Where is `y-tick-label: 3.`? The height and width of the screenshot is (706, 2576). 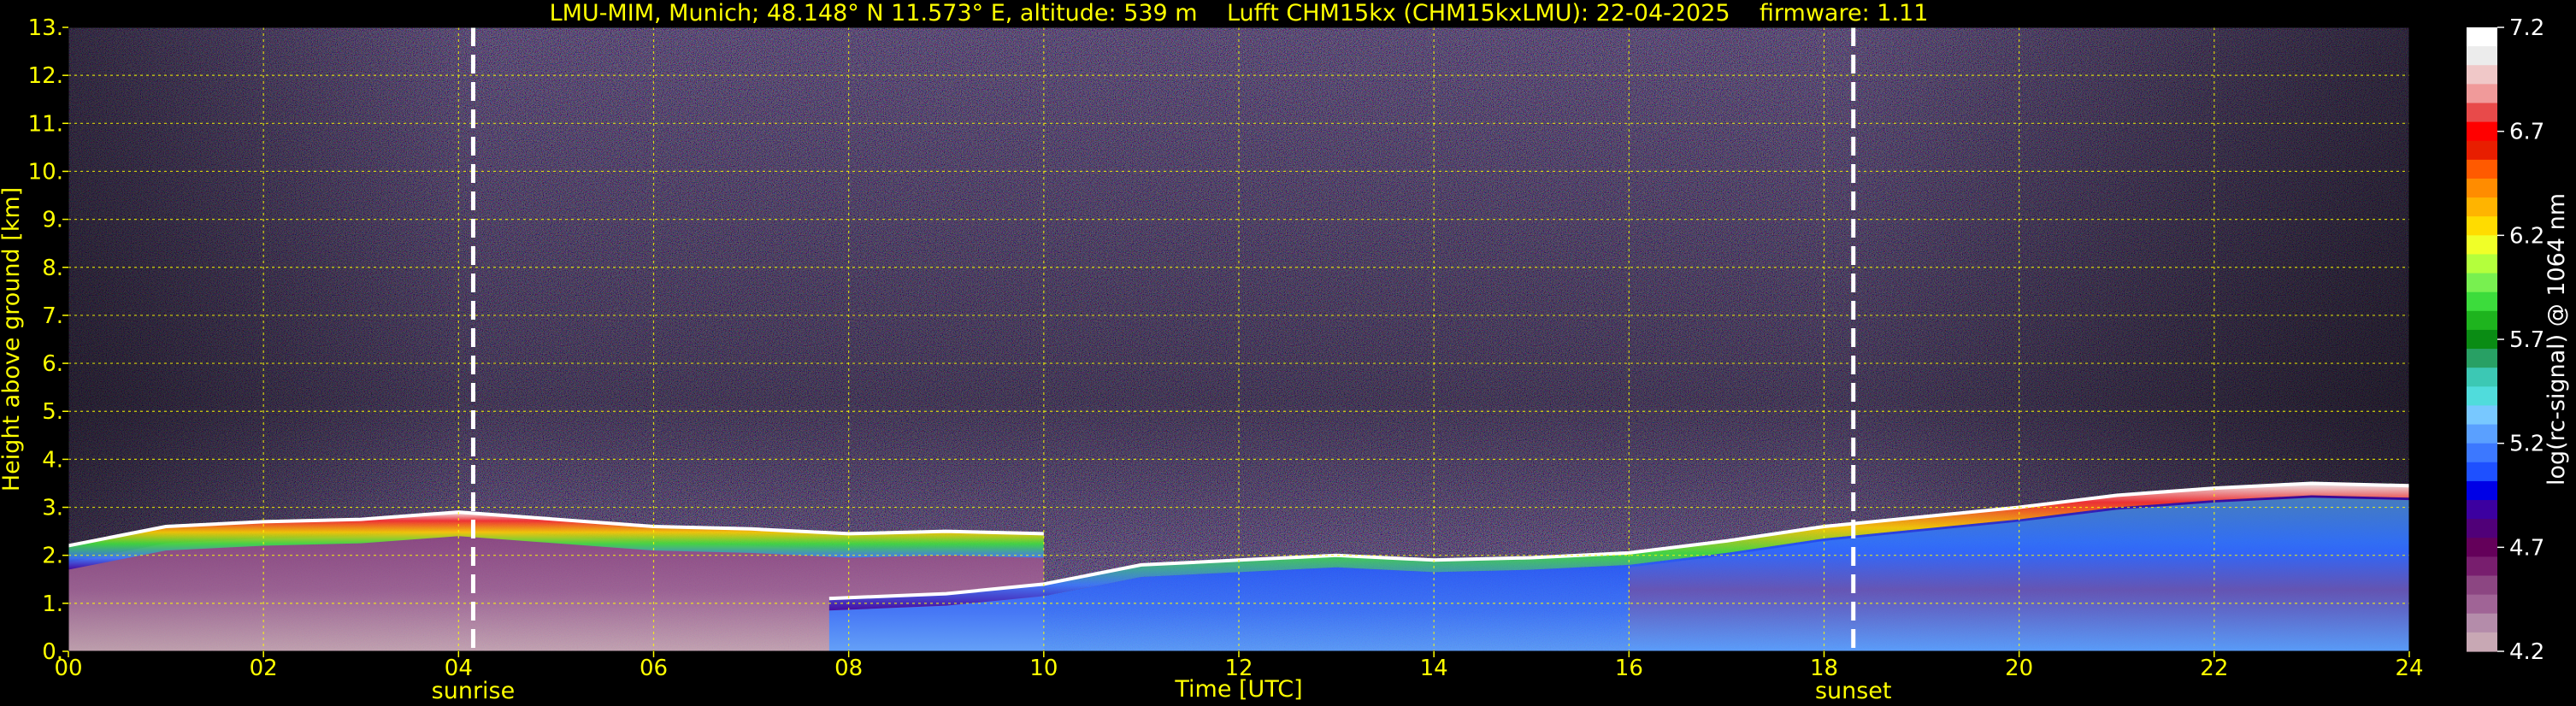 y-tick-label: 3. is located at coordinates (52, 508).